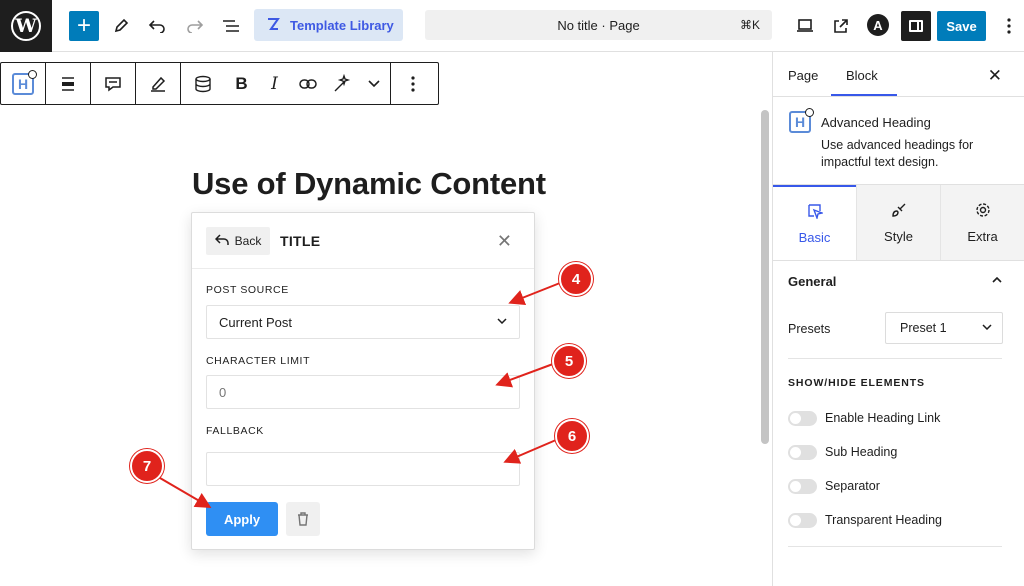  What do you see at coordinates (274, 83) in the screenshot?
I see `italic-icon: I` at bounding box center [274, 83].